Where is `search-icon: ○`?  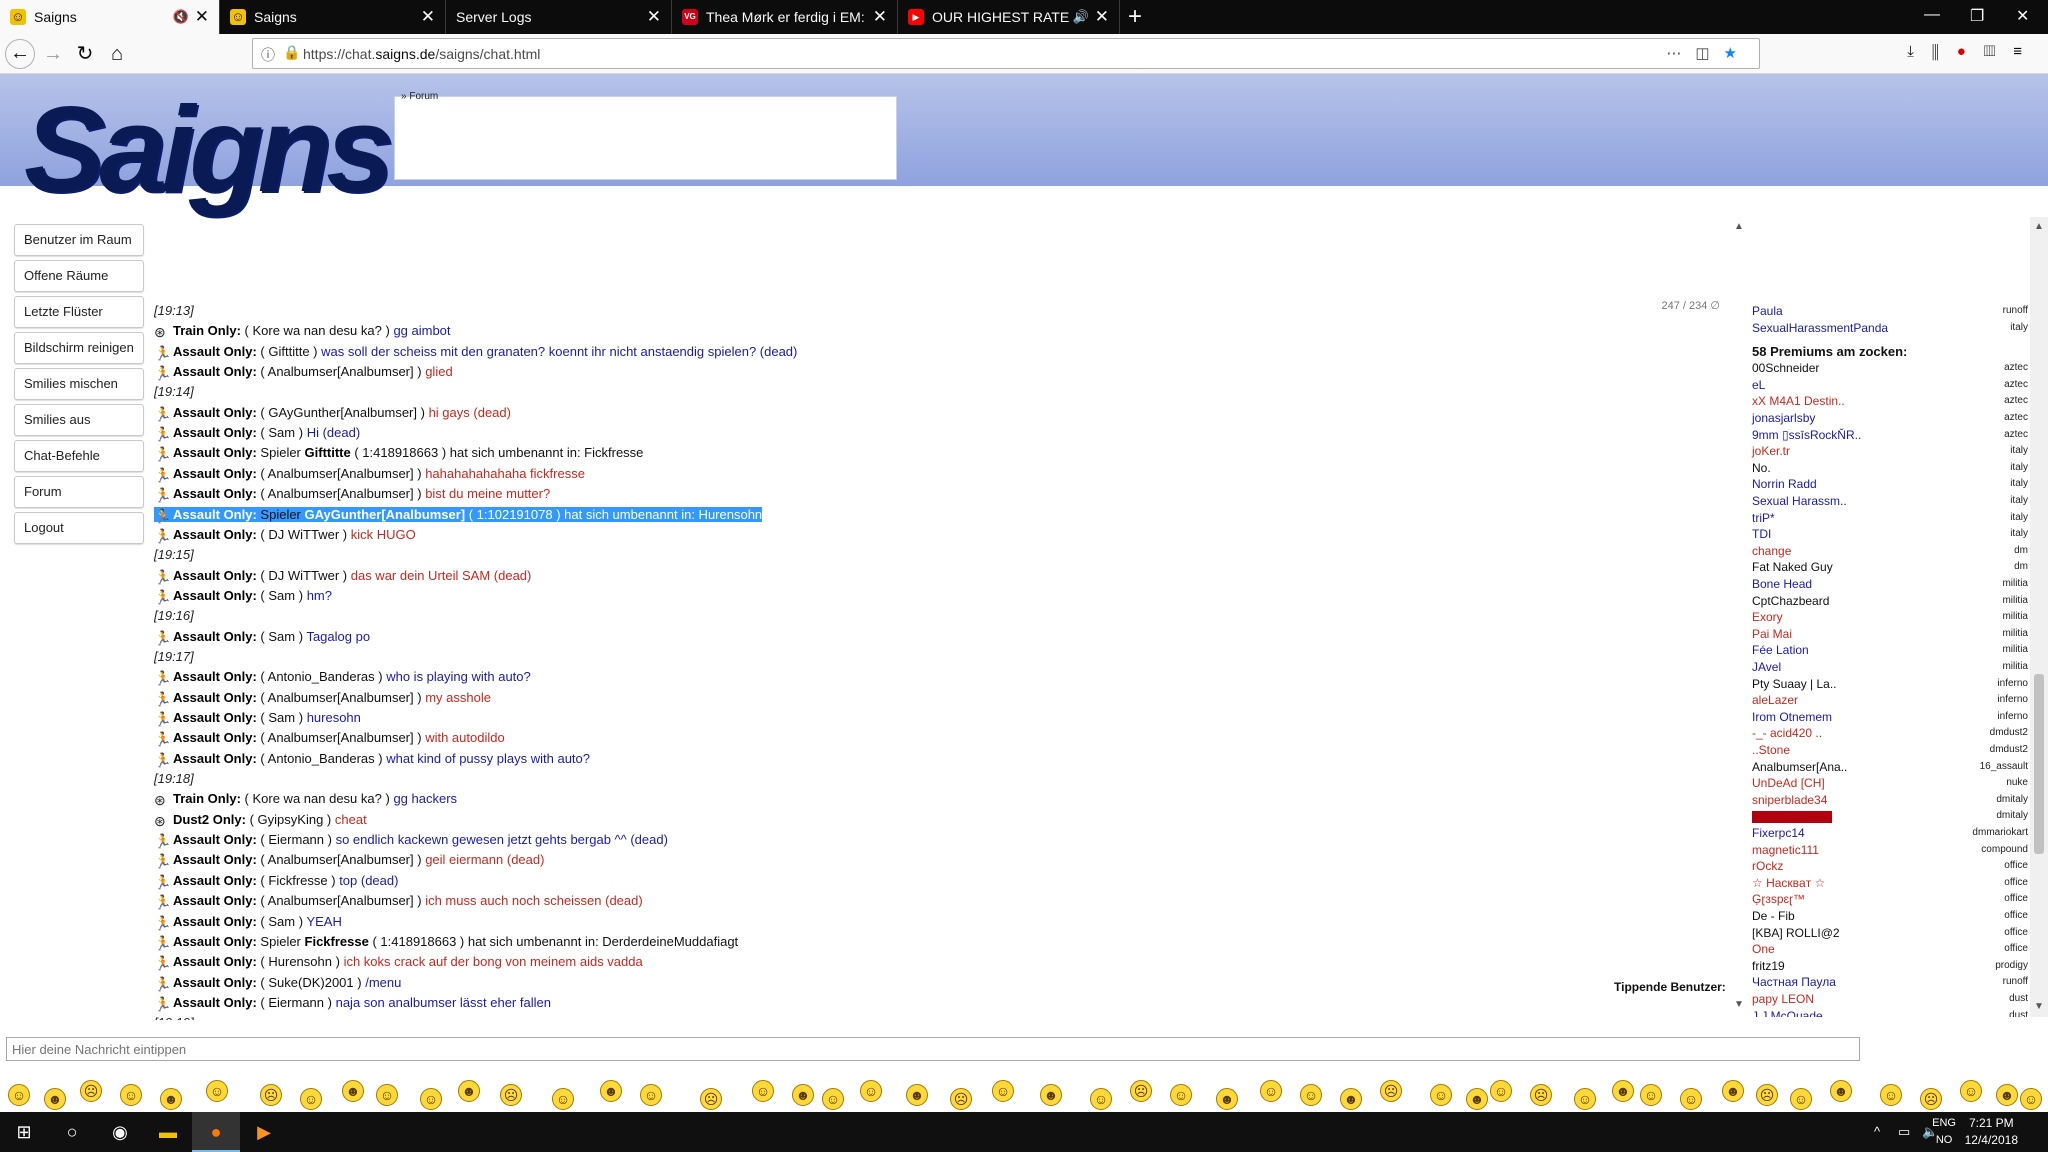 search-icon: ○ is located at coordinates (72, 1132).